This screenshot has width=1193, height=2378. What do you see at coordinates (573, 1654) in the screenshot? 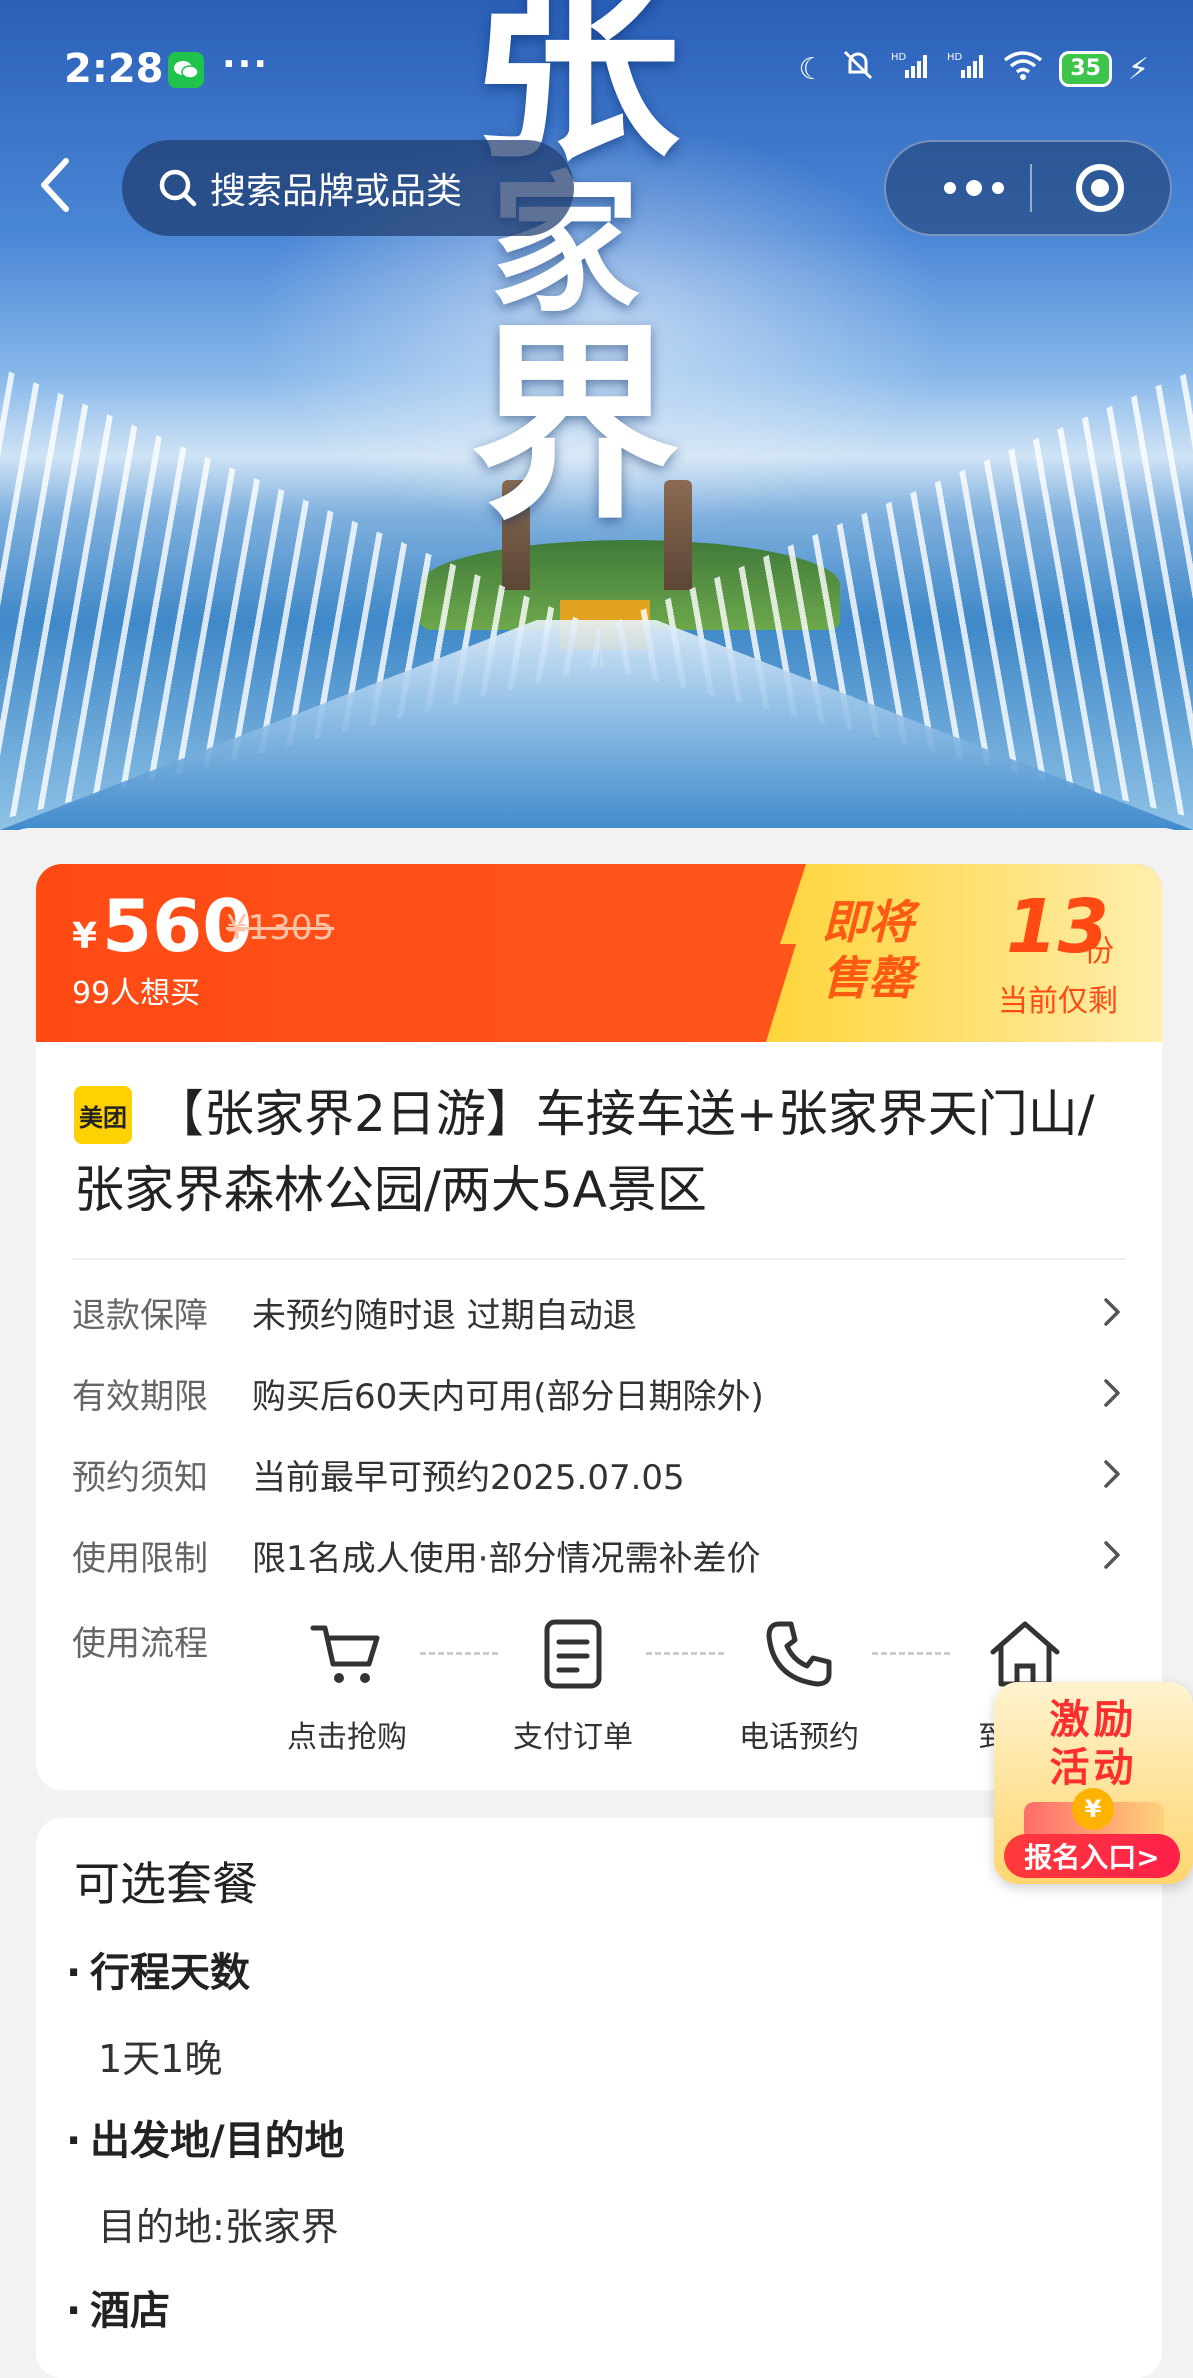
I see `document-icon` at bounding box center [573, 1654].